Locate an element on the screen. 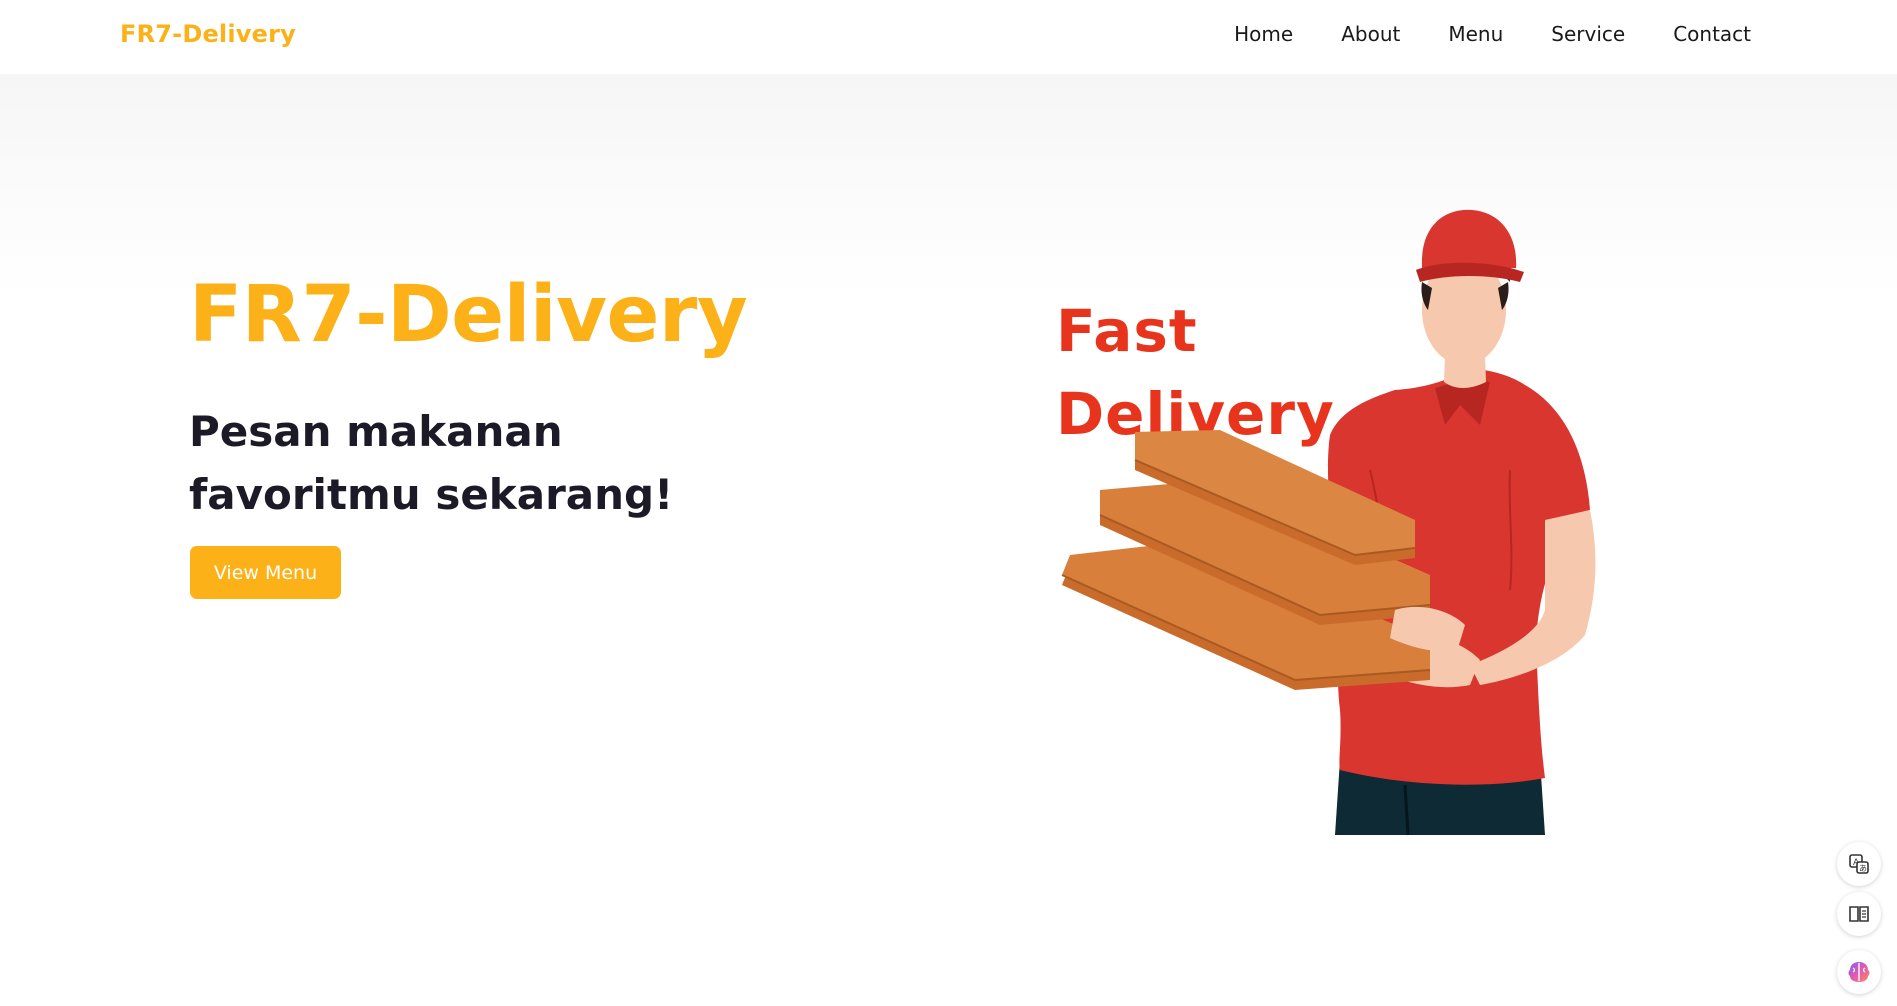  hero-subtitle-line2: favoritmu sekarang! is located at coordinates (431, 494).